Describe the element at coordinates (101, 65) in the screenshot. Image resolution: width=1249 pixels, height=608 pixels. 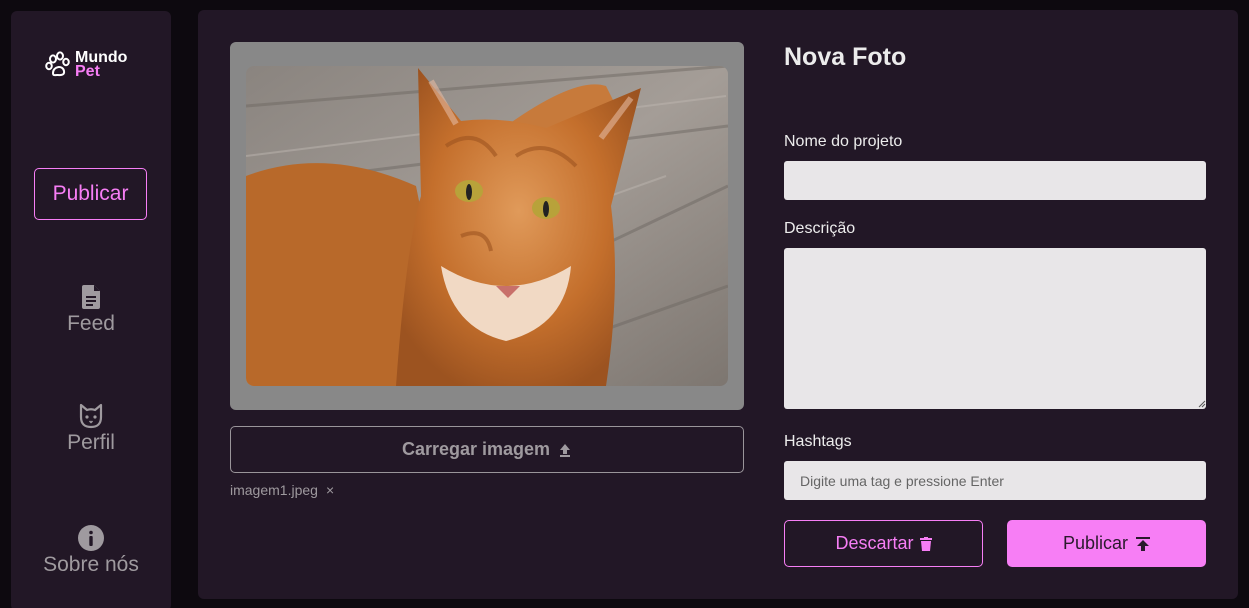
I see `logo-text: Mundo Pet` at that location.